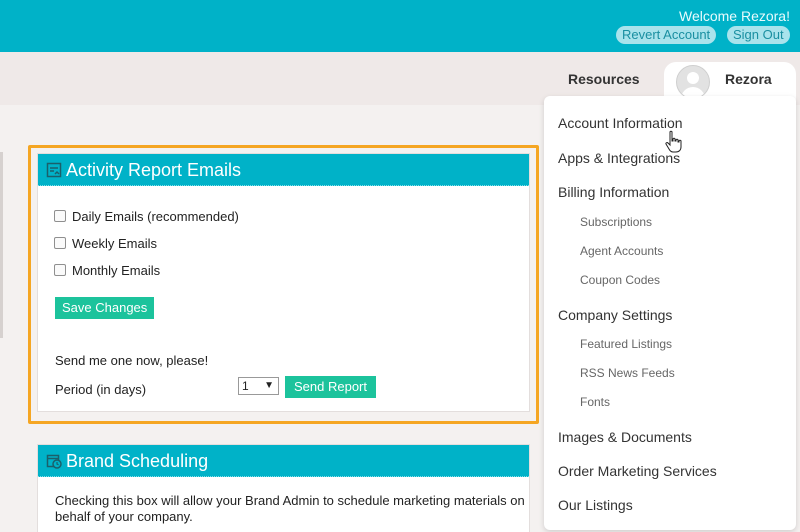 This screenshot has width=800, height=532. I want to click on left-panel-edge, so click(1, 245).